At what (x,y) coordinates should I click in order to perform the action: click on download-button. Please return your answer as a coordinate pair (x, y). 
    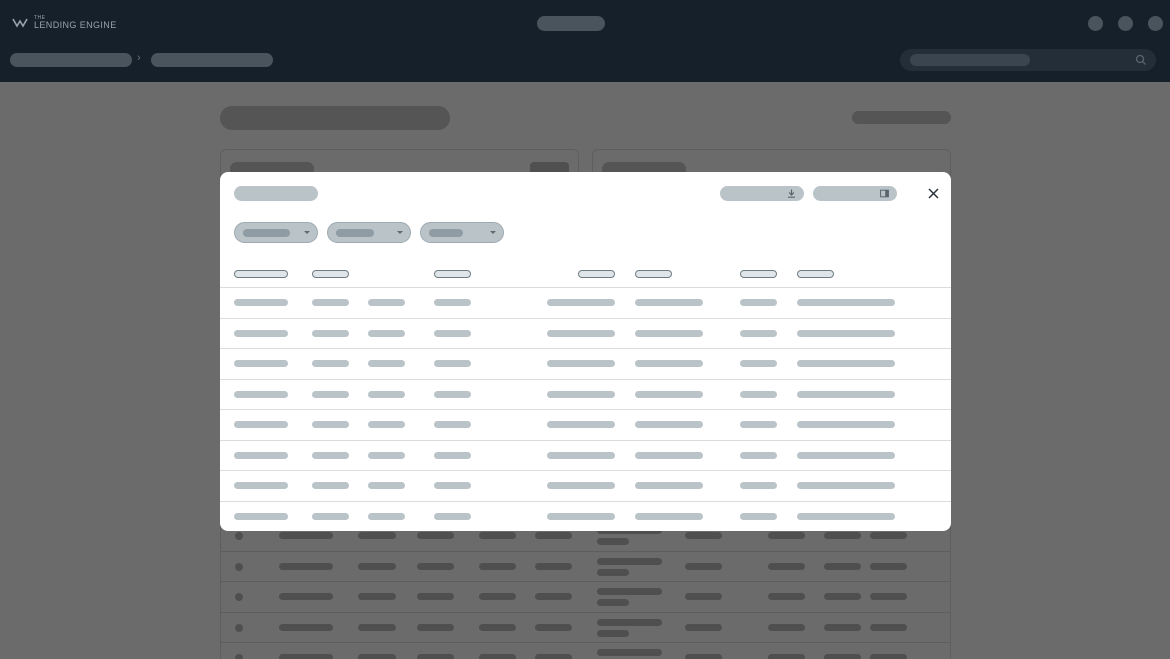
    Looking at the image, I should click on (762, 193).